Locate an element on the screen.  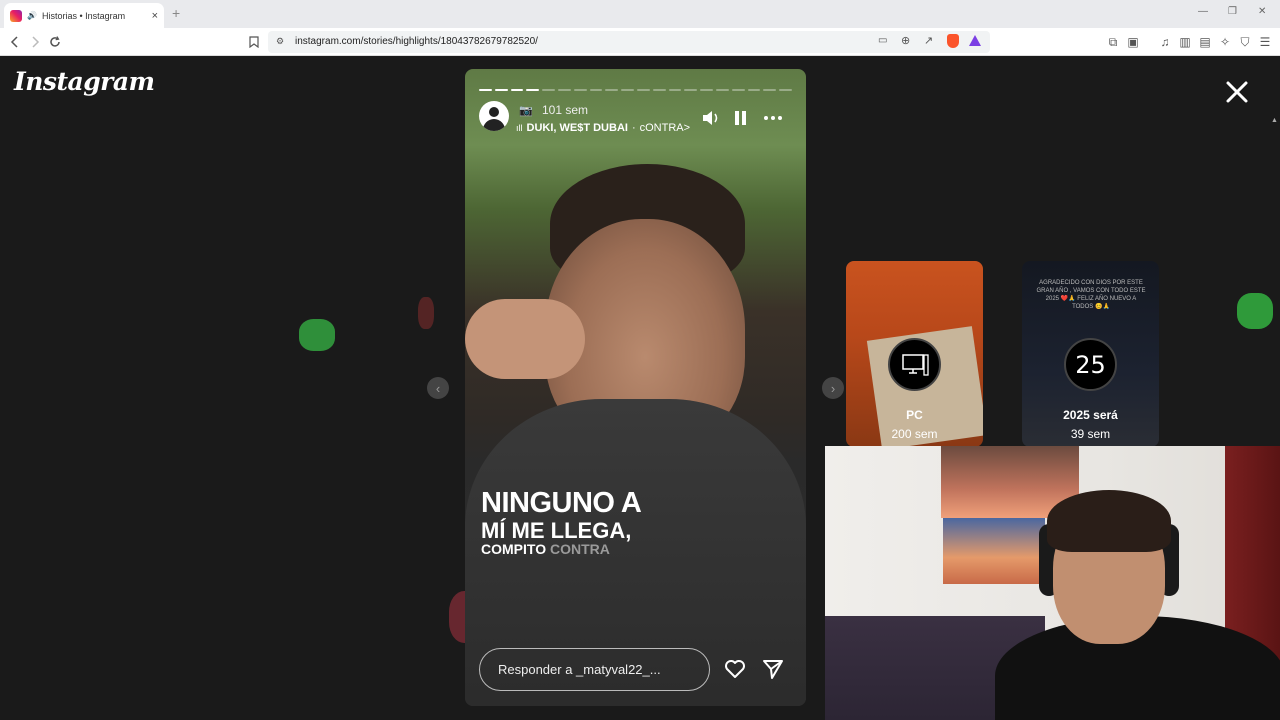
reload-icon is located at coordinates (55, 42).